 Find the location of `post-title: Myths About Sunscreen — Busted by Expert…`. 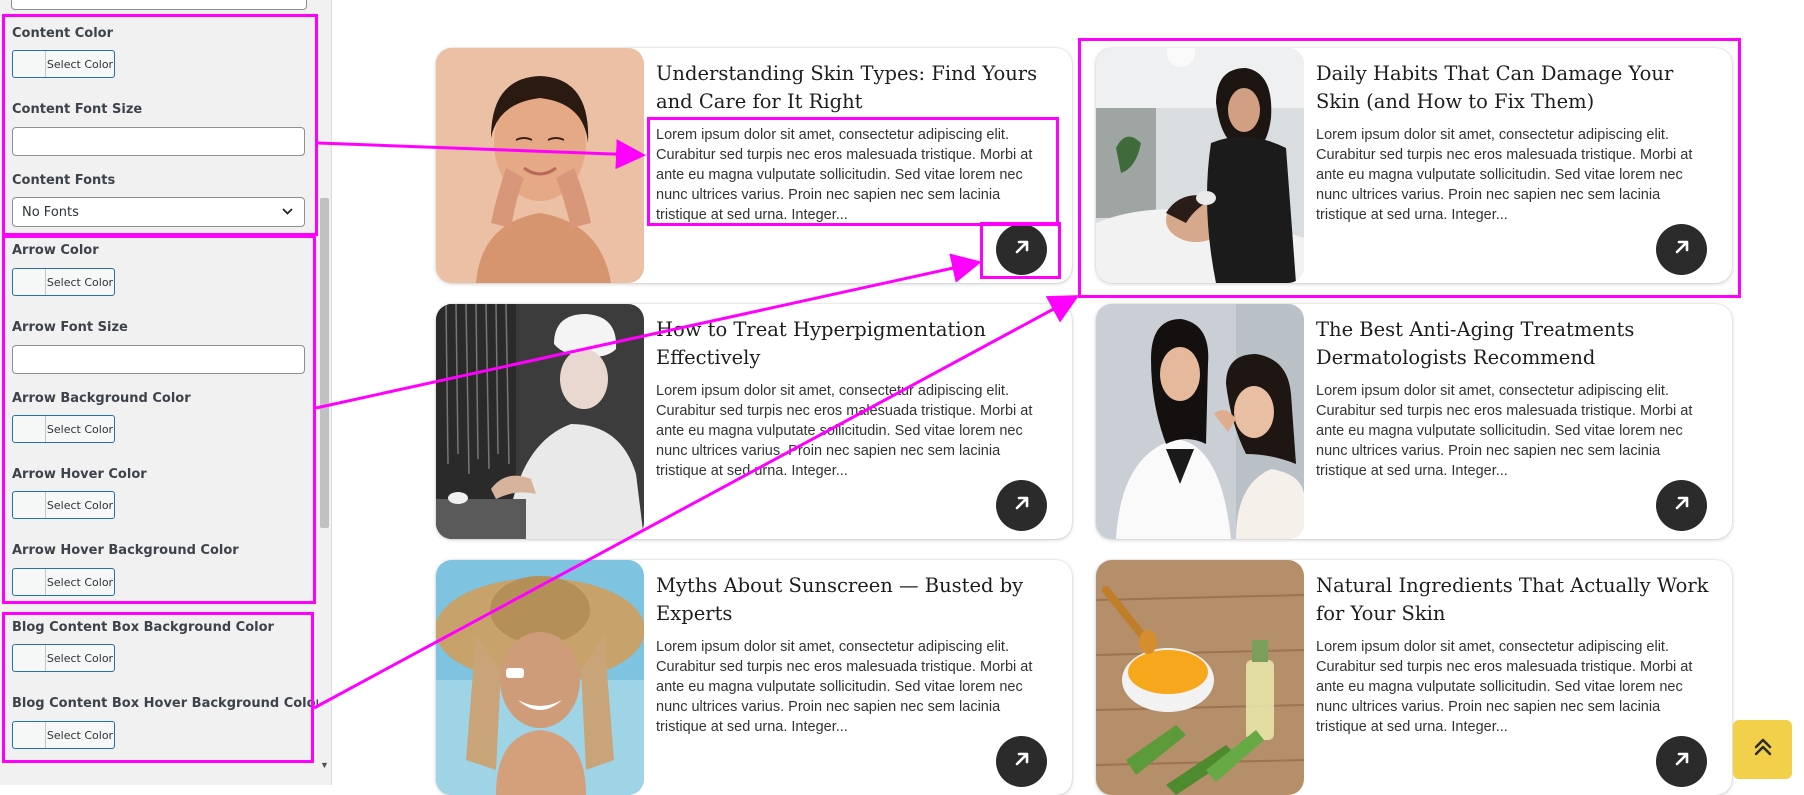

post-title: Myths About Sunscreen — Busted by Expert… is located at coordinates (858, 600).